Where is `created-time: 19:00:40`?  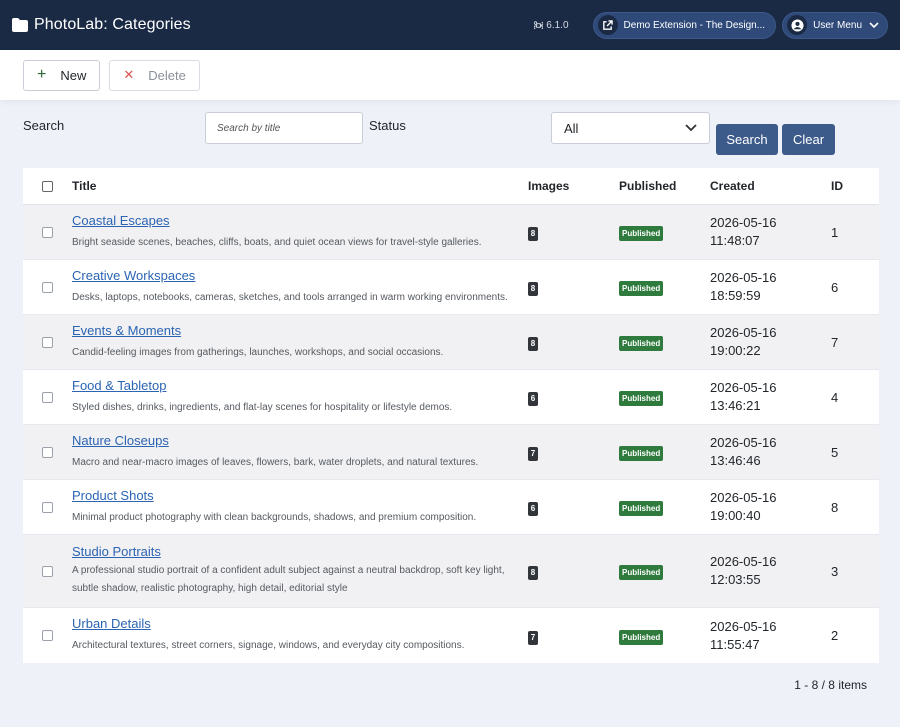
created-time: 19:00:40 is located at coordinates (735, 515).